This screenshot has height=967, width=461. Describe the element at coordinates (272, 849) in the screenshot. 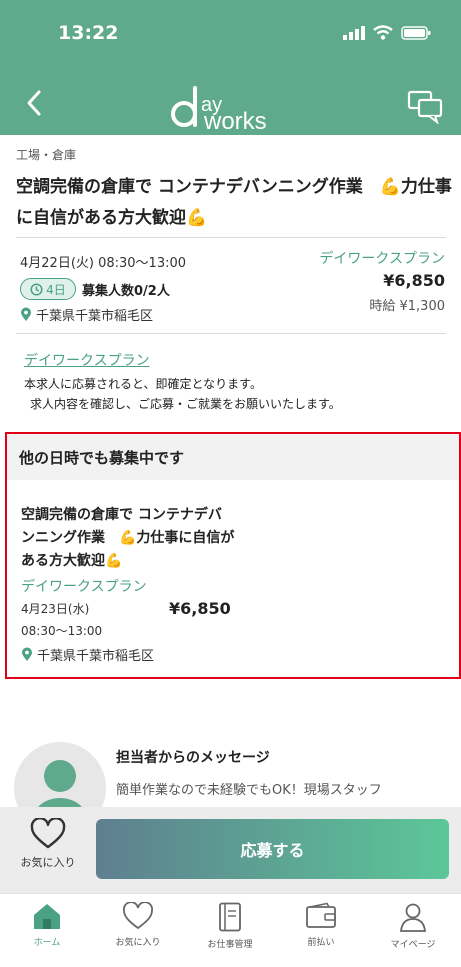

I see `apply-button: 応募する` at that location.